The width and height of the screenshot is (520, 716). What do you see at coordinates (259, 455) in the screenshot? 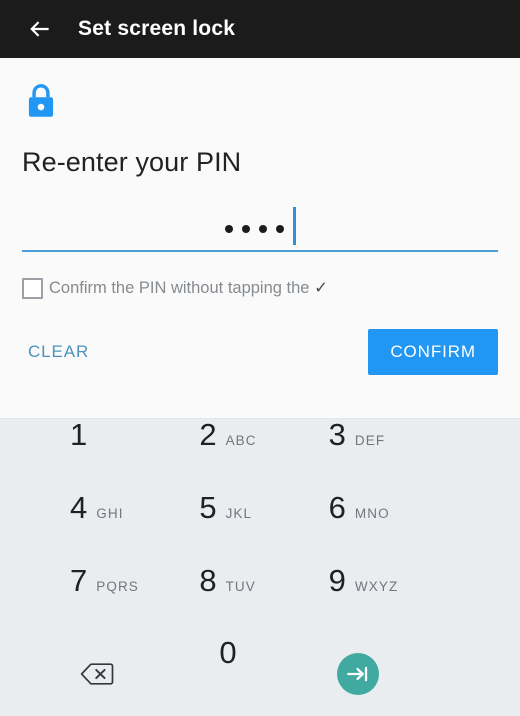
I see `key-2: 2 ABC` at bounding box center [259, 455].